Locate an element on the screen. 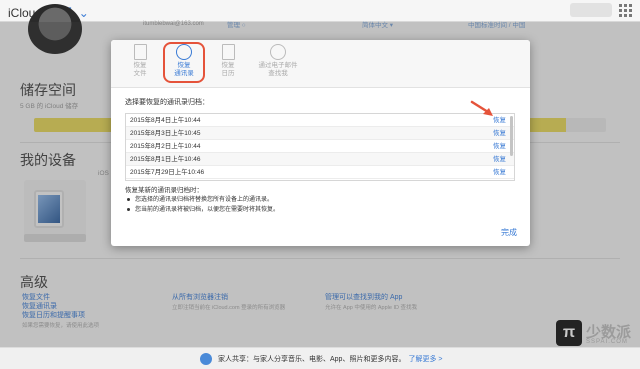 The width and height of the screenshot is (640, 369). tab-find-by-email: 通过电子邮件 查找我 is located at coordinates (278, 61).